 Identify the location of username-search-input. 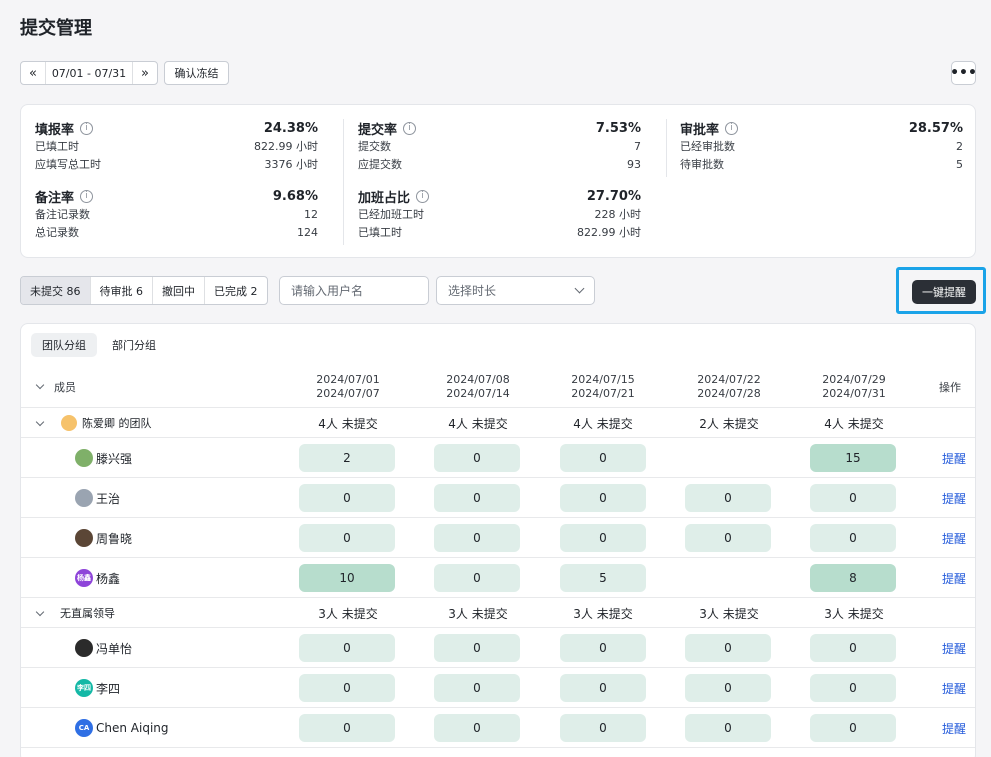
(354, 290).